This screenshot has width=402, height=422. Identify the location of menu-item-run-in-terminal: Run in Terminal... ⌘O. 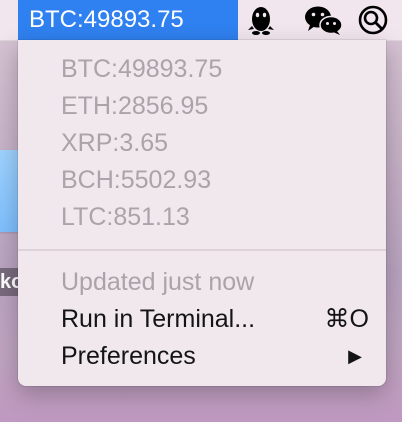
(202, 319).